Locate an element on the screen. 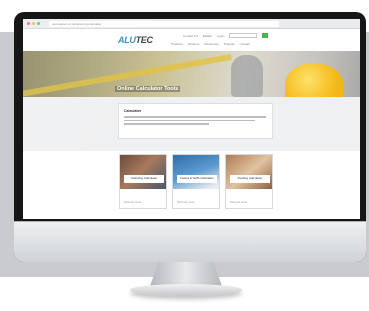 This screenshot has height=311, width=369. tile-label: Roofing Calculator is located at coordinates (250, 179).